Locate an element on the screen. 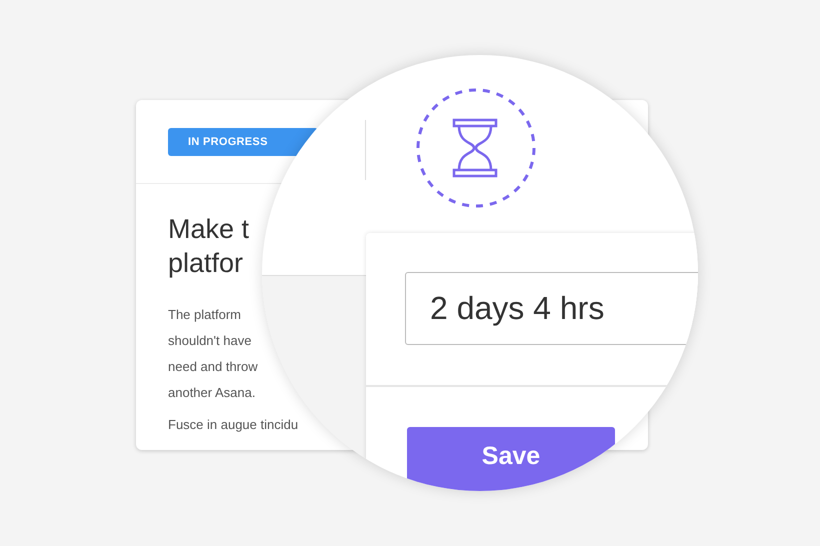  description-text: shouldn't have is located at coordinates (210, 341).